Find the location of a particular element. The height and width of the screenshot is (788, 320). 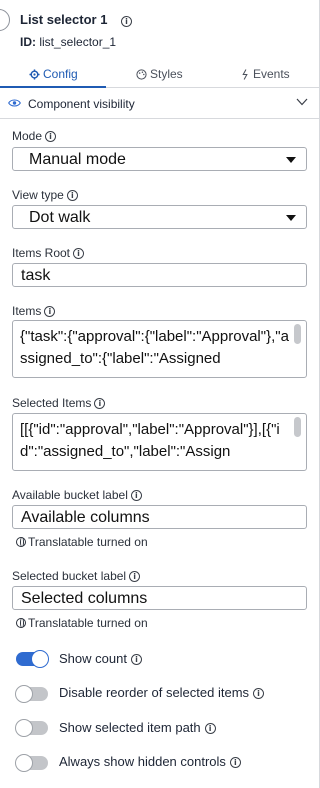

selected-bucket-label-text: Selected bucket label is located at coordinates (69, 576).